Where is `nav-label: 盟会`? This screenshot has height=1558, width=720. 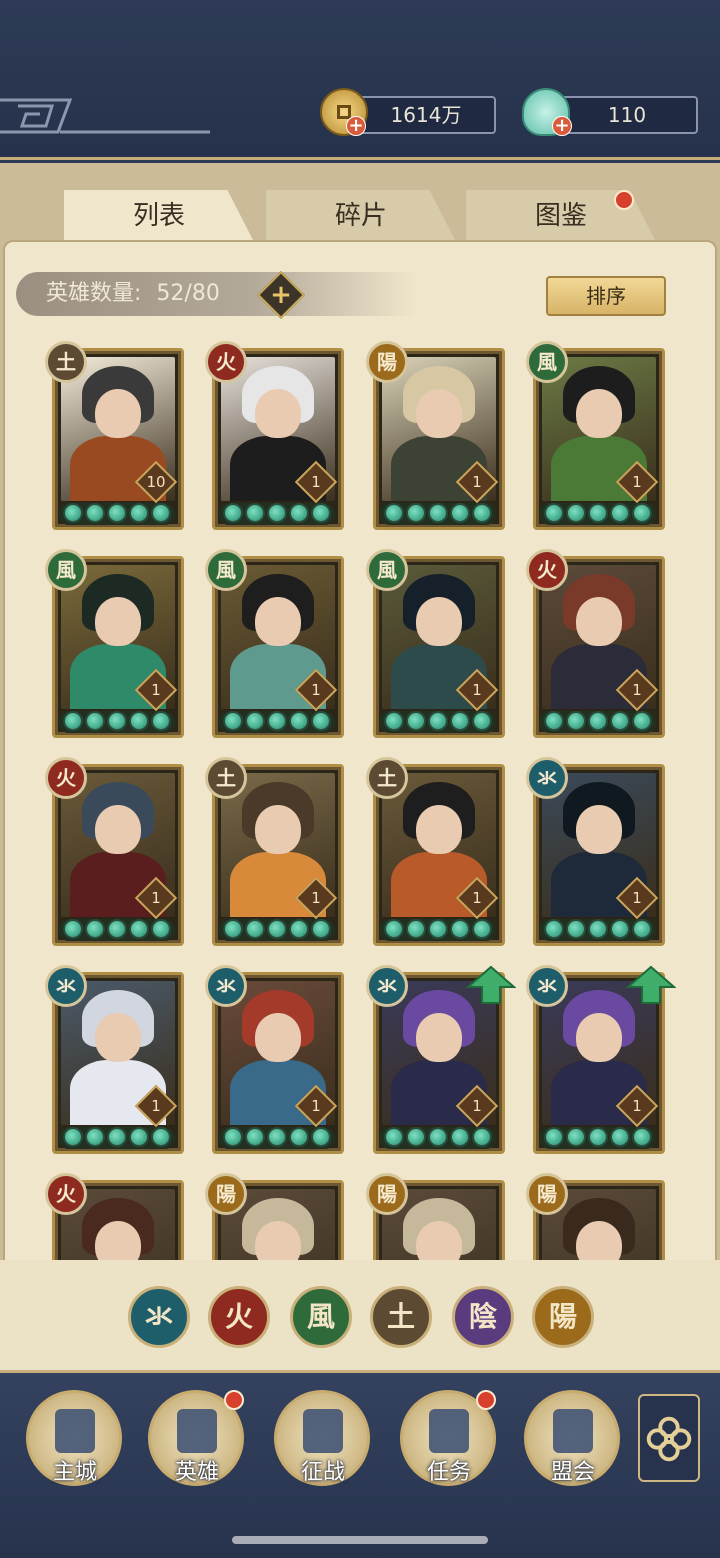 nav-label: 盟会 is located at coordinates (572, 1472).